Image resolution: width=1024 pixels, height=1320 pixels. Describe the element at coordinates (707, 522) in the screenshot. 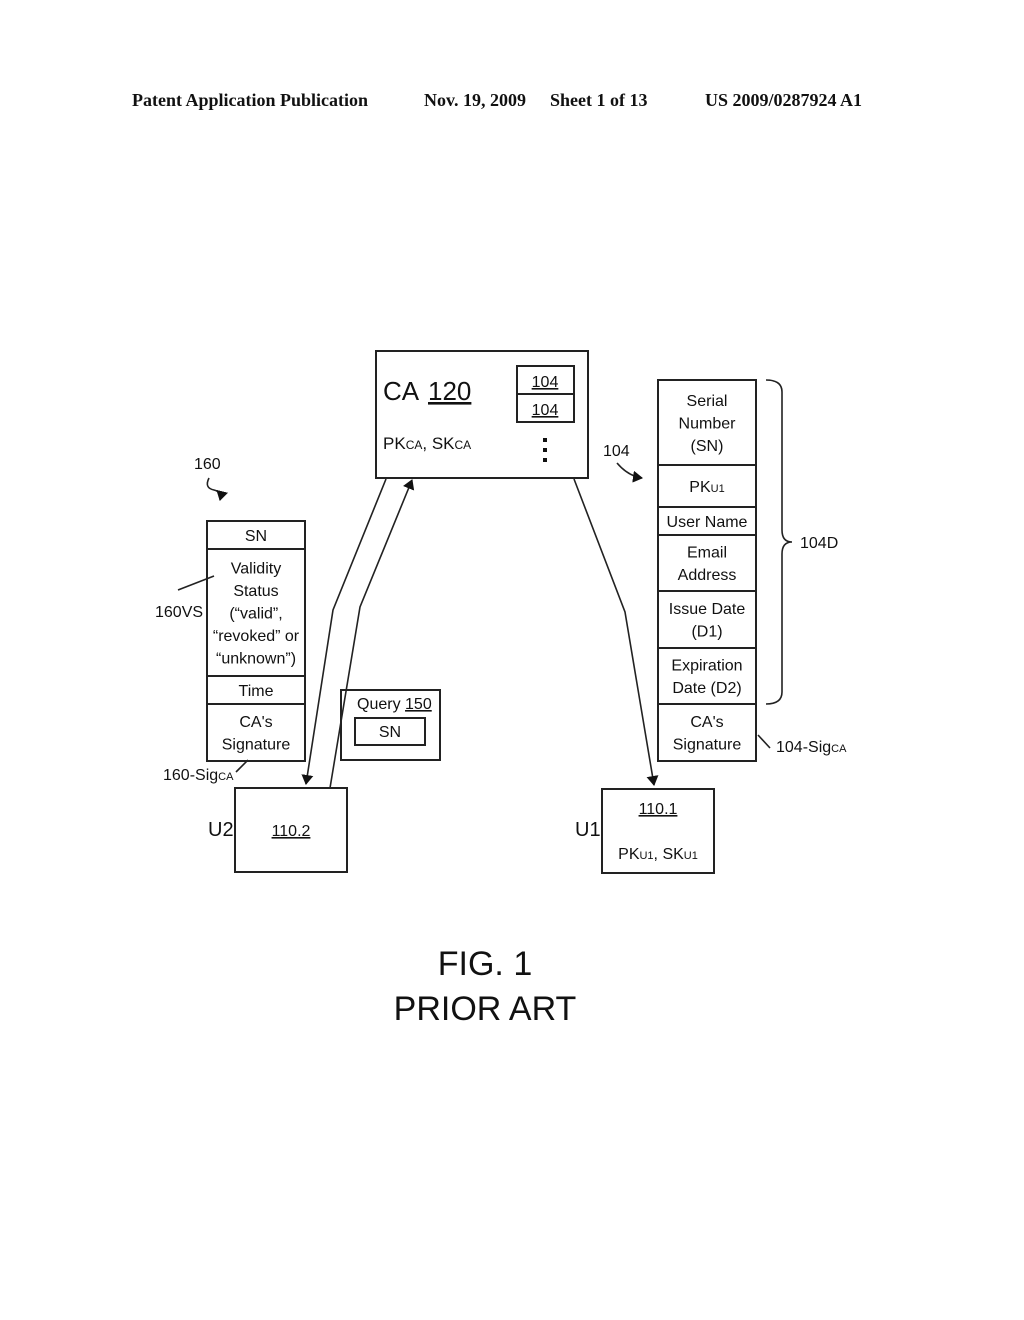

I see `certificate-field-text: User Name` at that location.